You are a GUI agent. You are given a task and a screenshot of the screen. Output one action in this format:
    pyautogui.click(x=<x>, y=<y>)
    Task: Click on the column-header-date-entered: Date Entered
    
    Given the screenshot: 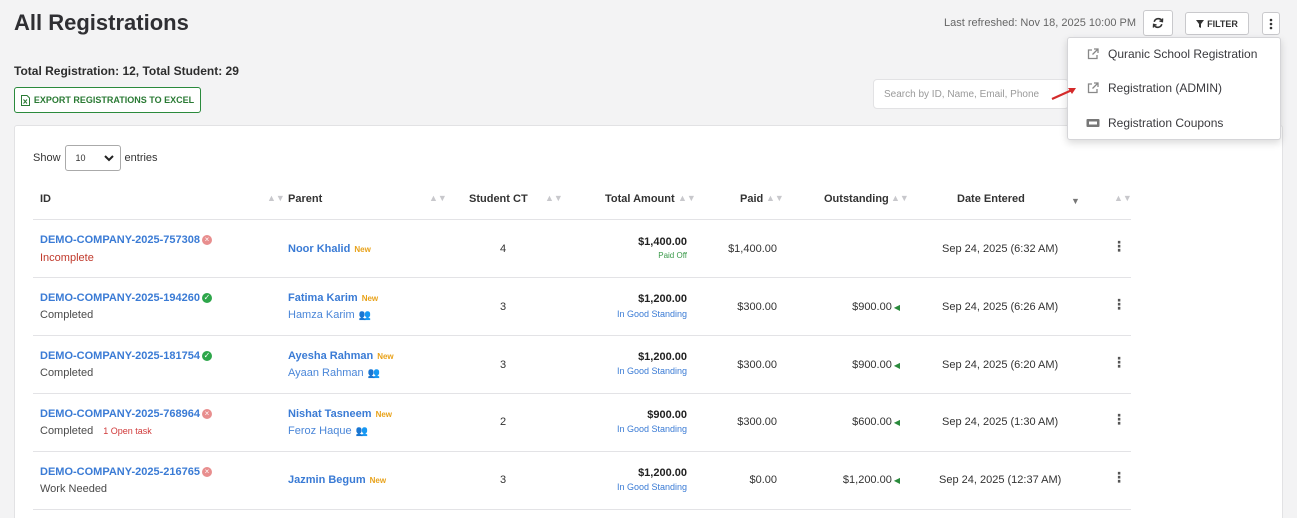 What is the action you would take?
    pyautogui.click(x=991, y=199)
    